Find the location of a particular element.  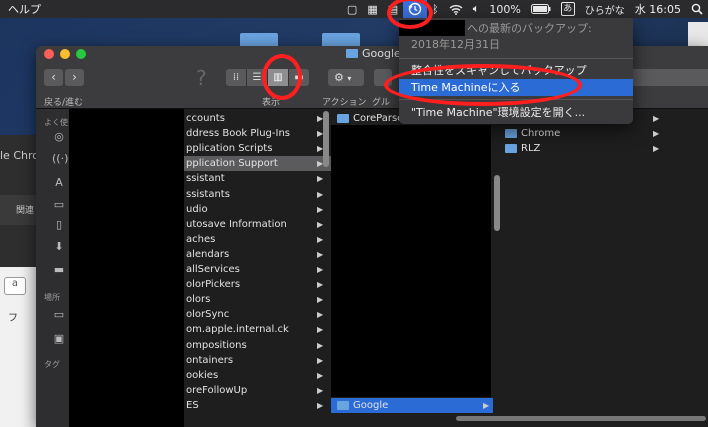

list-item: oreFollowUp ▶ is located at coordinates (257, 390).